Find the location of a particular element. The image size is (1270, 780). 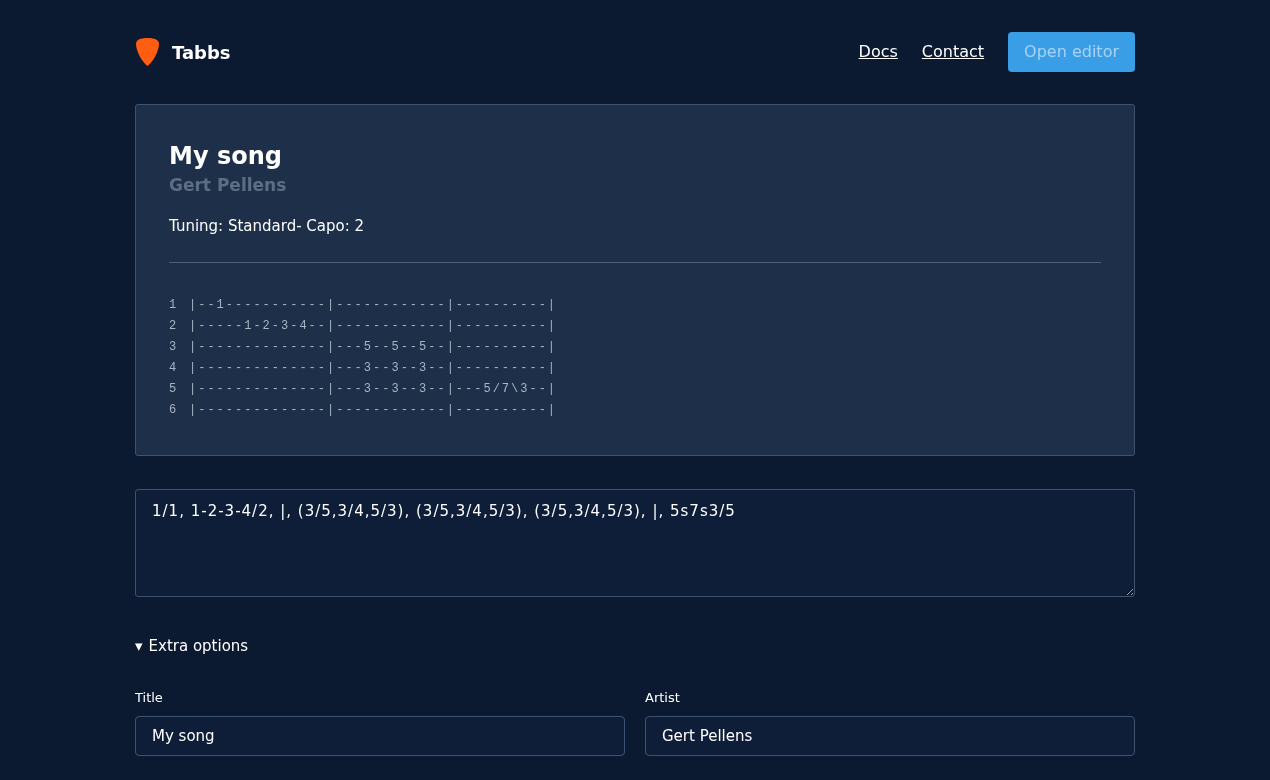

tuning-text: Tuning: Standard- Capo: 2 is located at coordinates (267, 226).